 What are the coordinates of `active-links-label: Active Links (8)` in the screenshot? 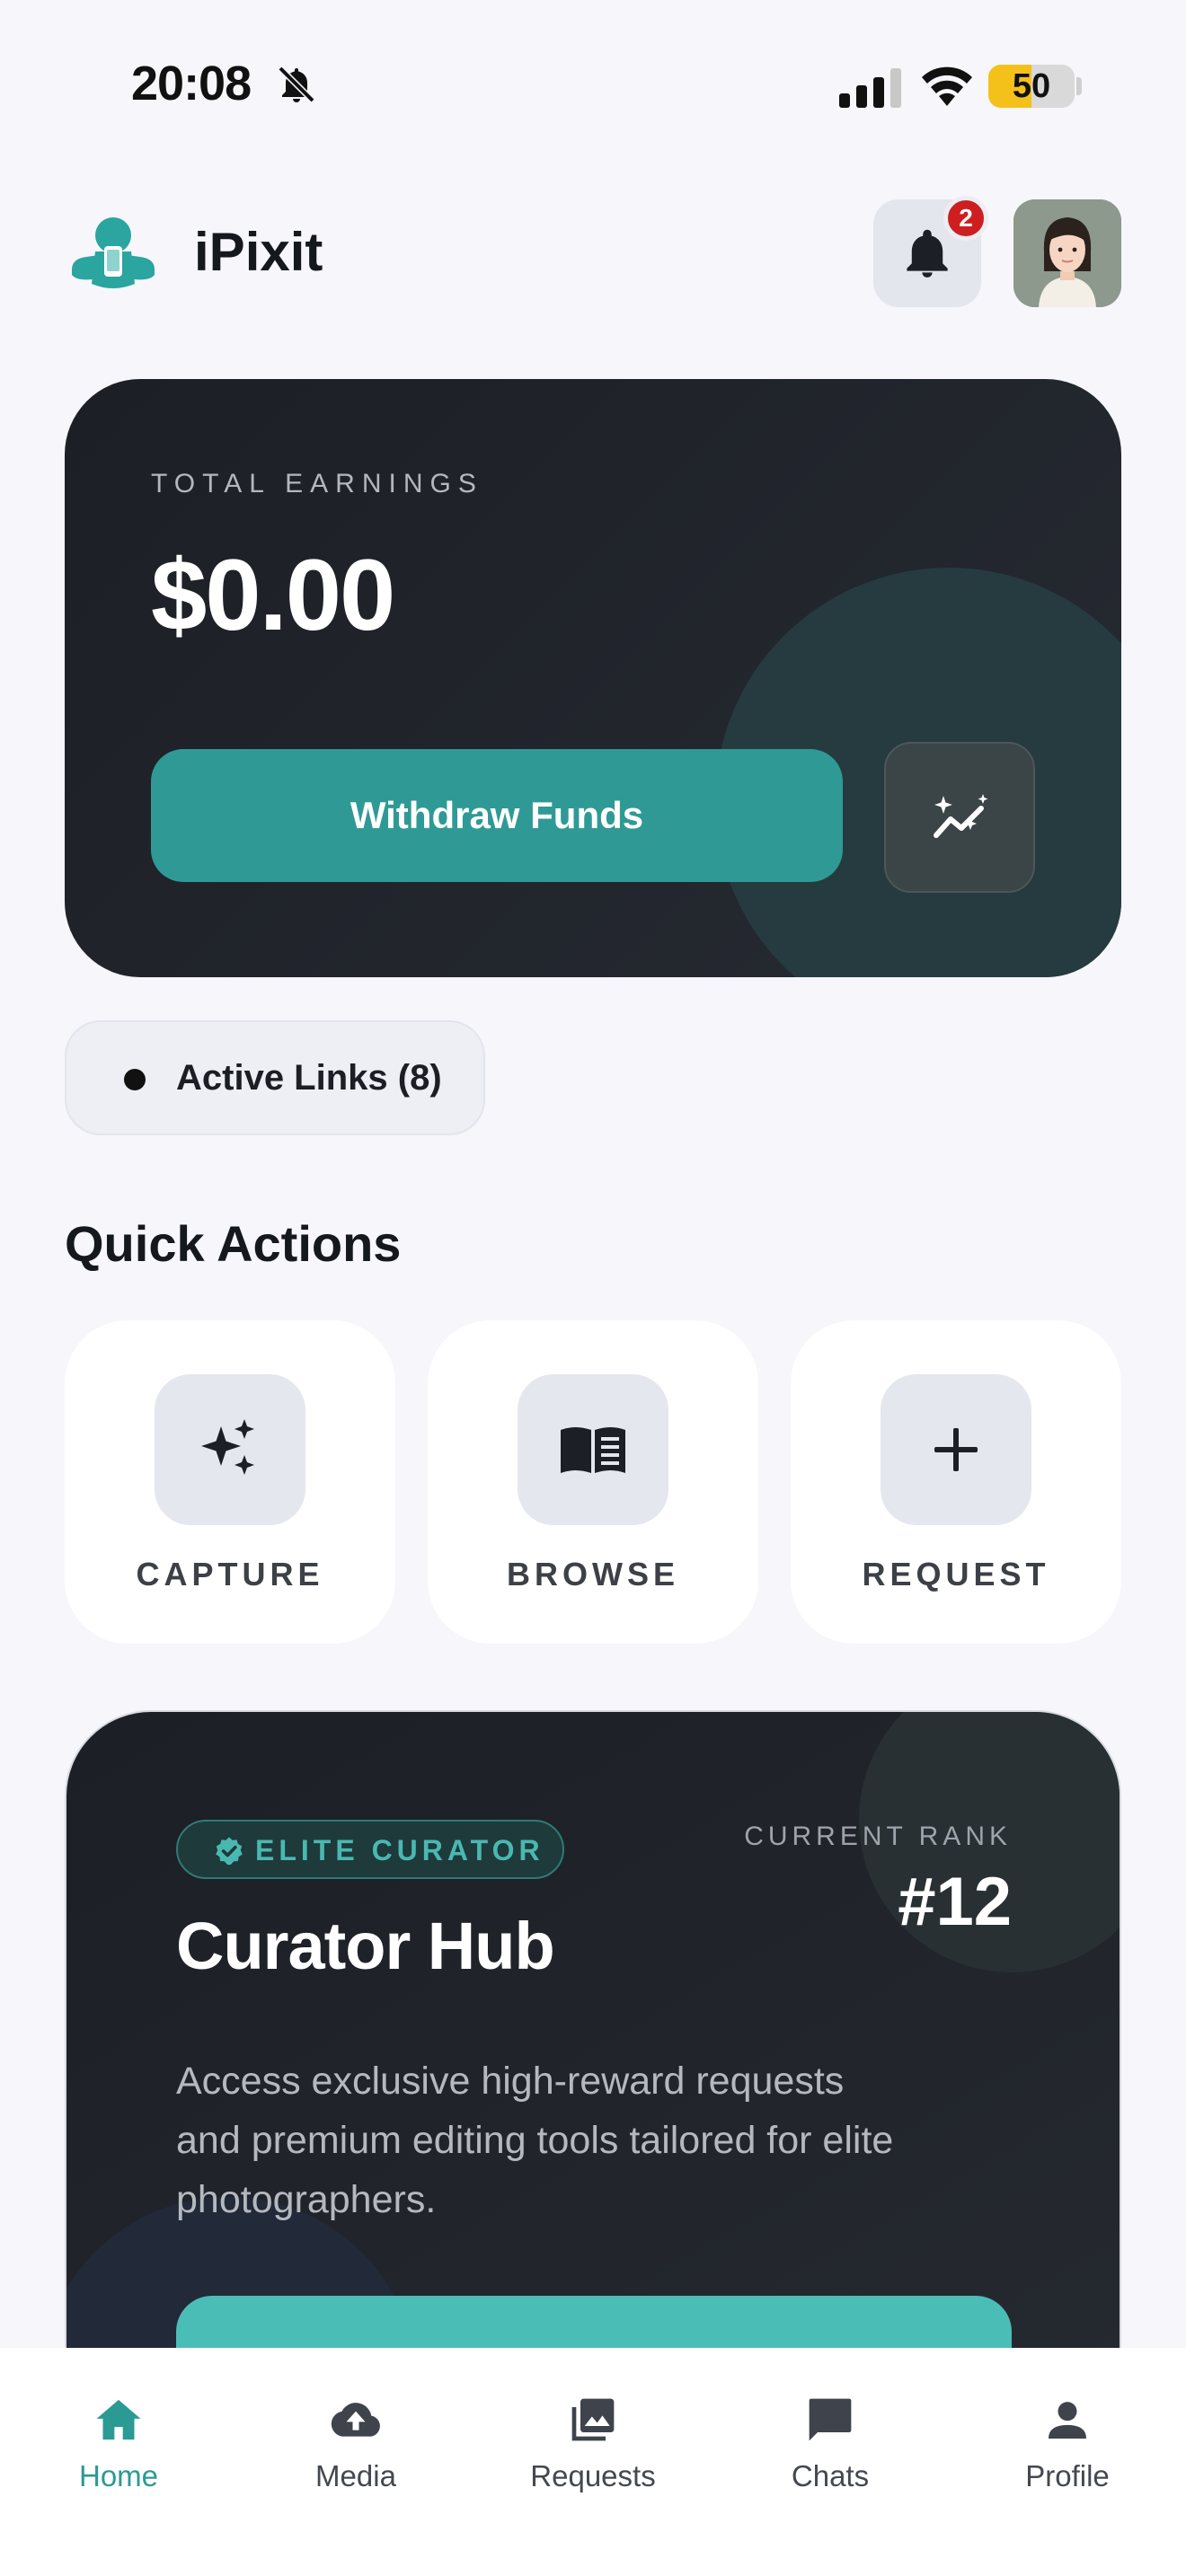 It's located at (309, 1078).